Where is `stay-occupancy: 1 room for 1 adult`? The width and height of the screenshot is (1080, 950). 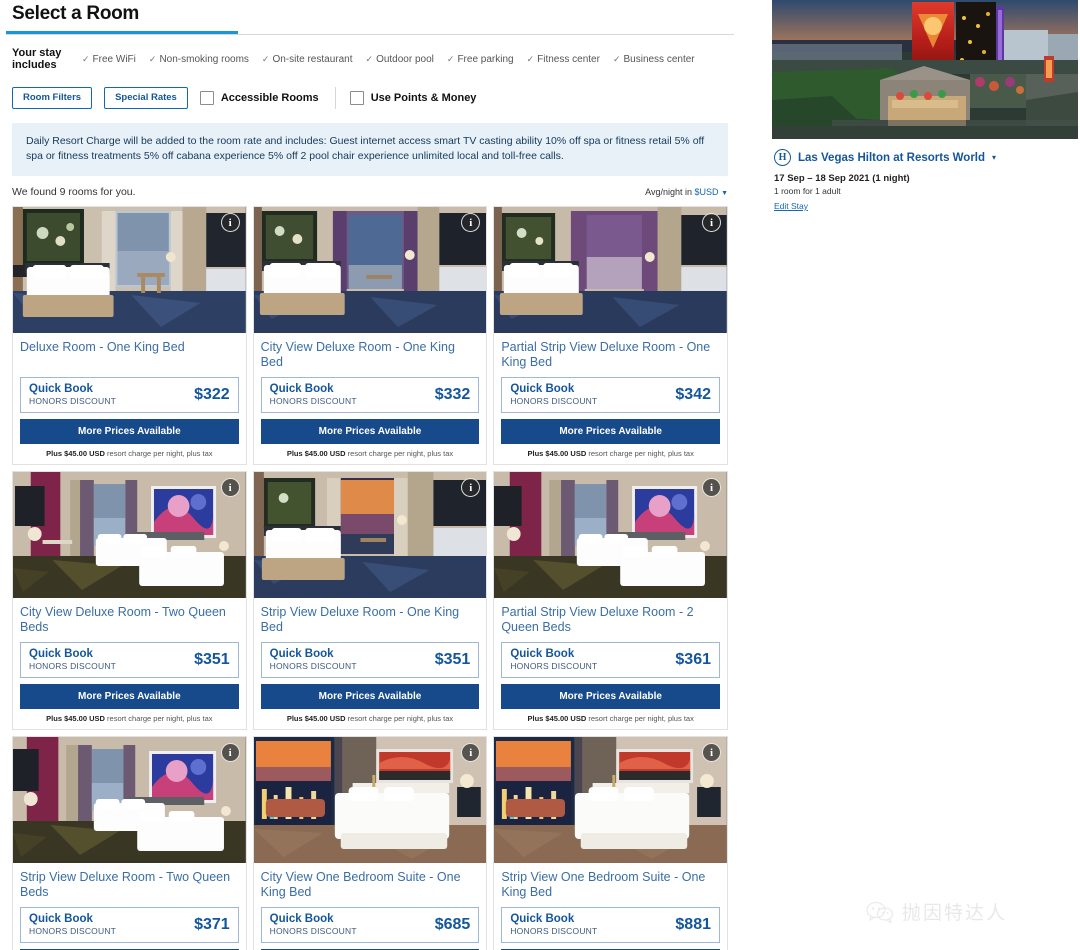
stay-occupancy: 1 room for 1 adult is located at coordinates (807, 191).